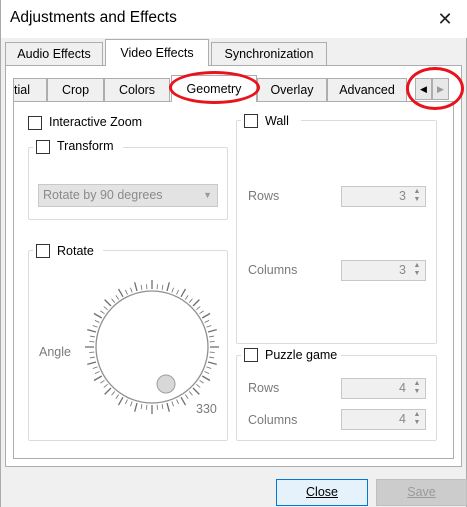 This screenshot has width=467, height=507. Describe the element at coordinates (383, 419) in the screenshot. I see `puzzle-columns-spinbox: 4 ▲ ▼` at that location.